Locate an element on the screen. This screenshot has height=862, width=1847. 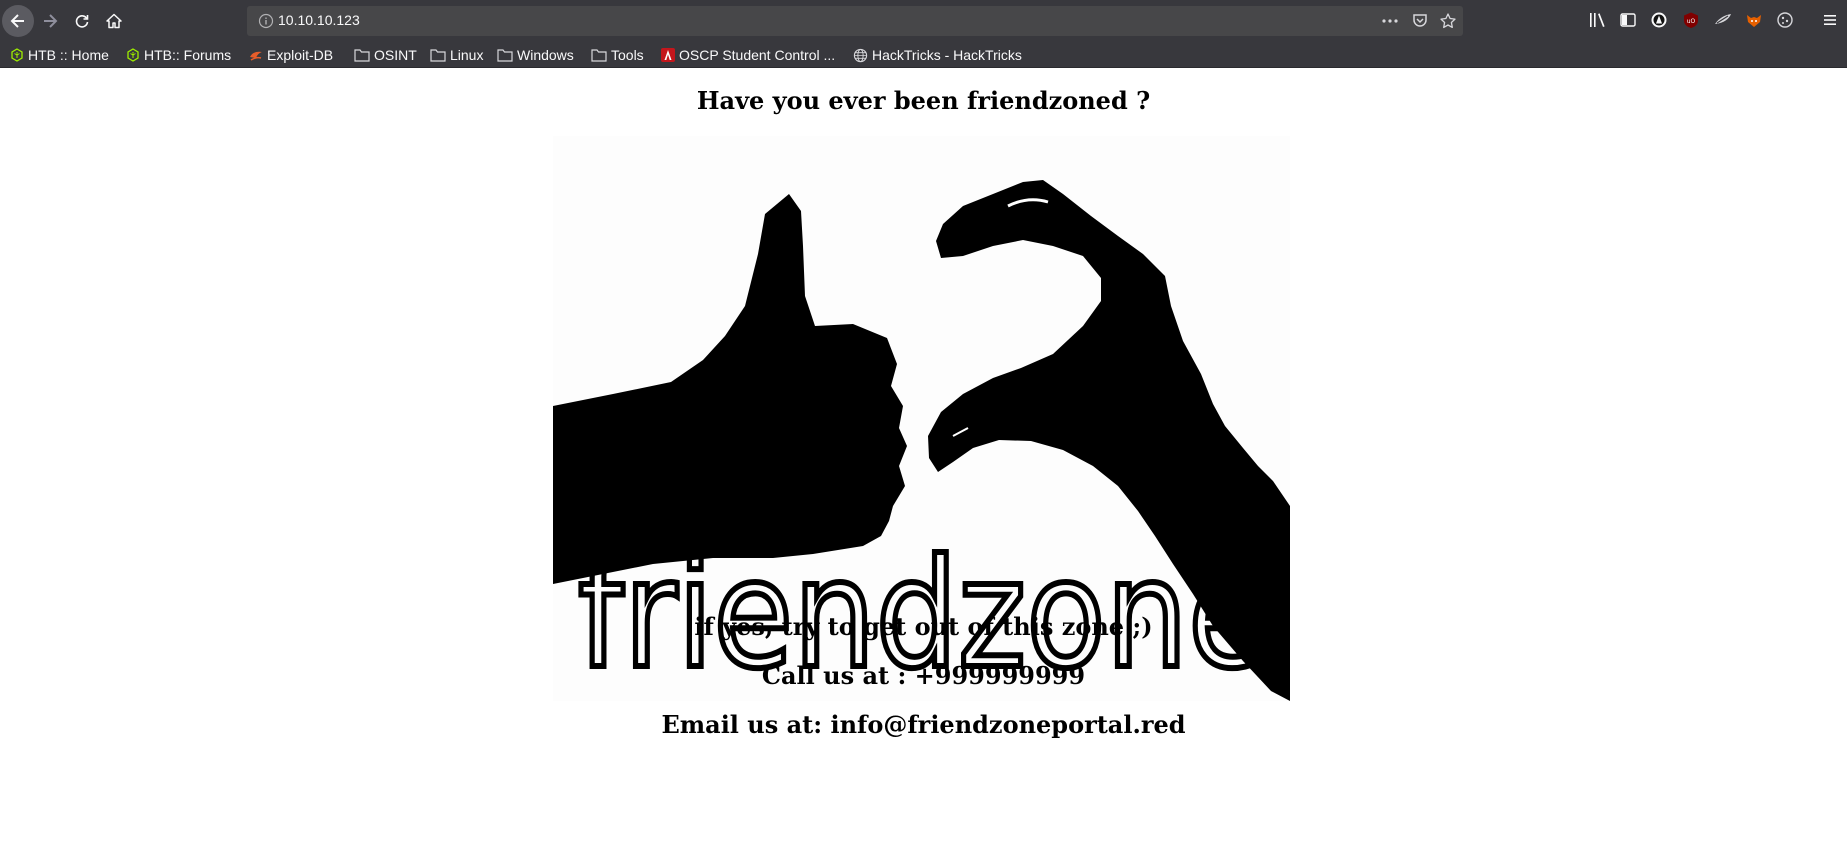
bookmark-exploit-db: Exploit-DB is located at coordinates (291, 55).